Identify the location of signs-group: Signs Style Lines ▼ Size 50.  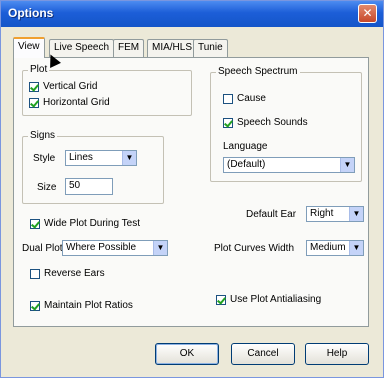
(93, 167).